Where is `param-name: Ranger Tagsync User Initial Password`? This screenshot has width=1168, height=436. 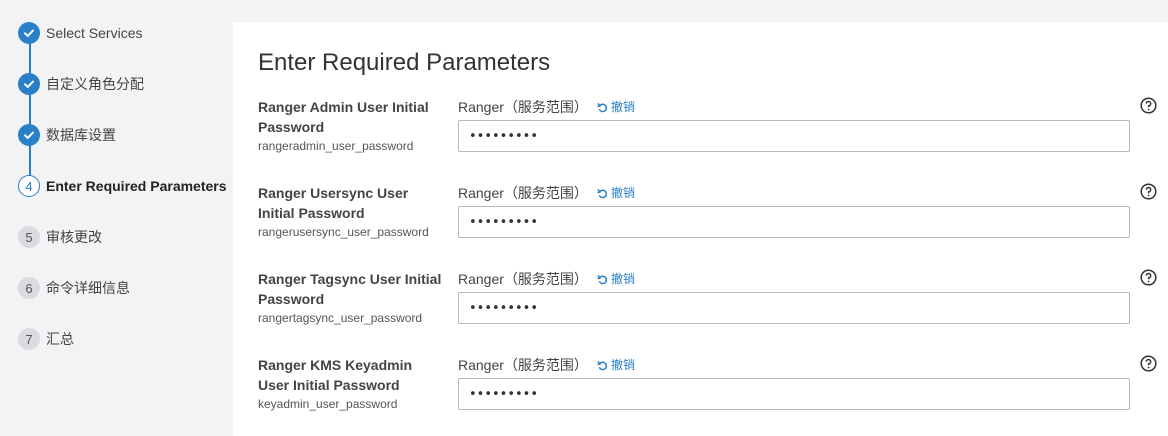
param-name: Ranger Tagsync User Initial Password is located at coordinates (350, 289).